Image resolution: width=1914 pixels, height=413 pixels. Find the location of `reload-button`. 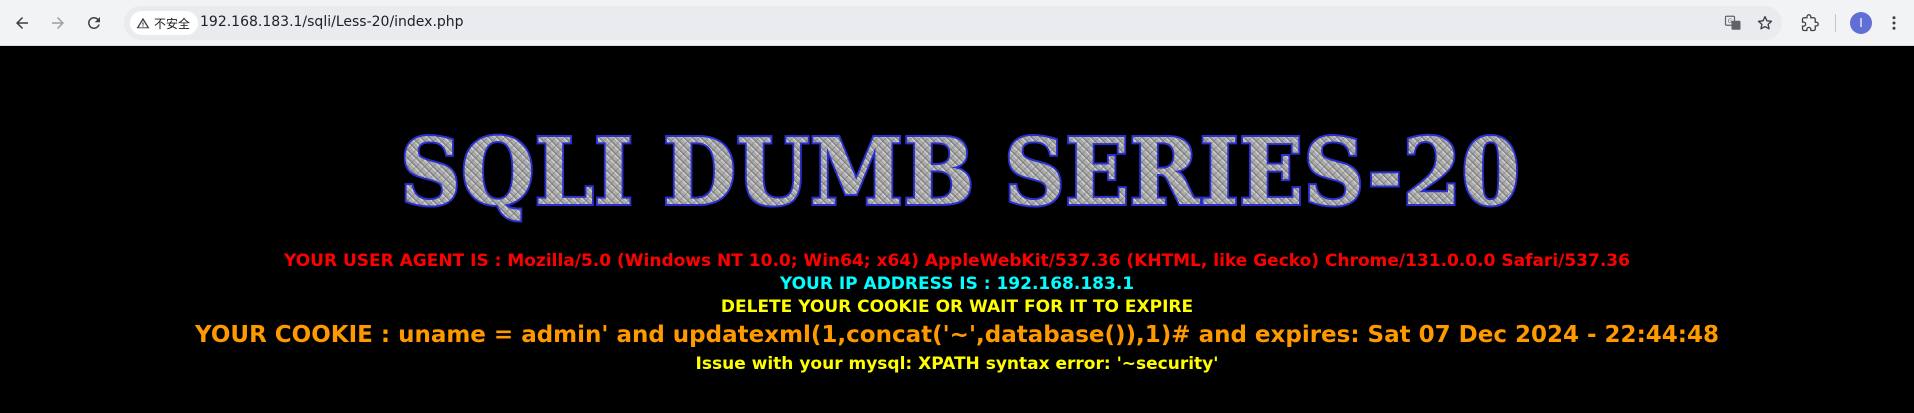

reload-button is located at coordinates (94, 23).